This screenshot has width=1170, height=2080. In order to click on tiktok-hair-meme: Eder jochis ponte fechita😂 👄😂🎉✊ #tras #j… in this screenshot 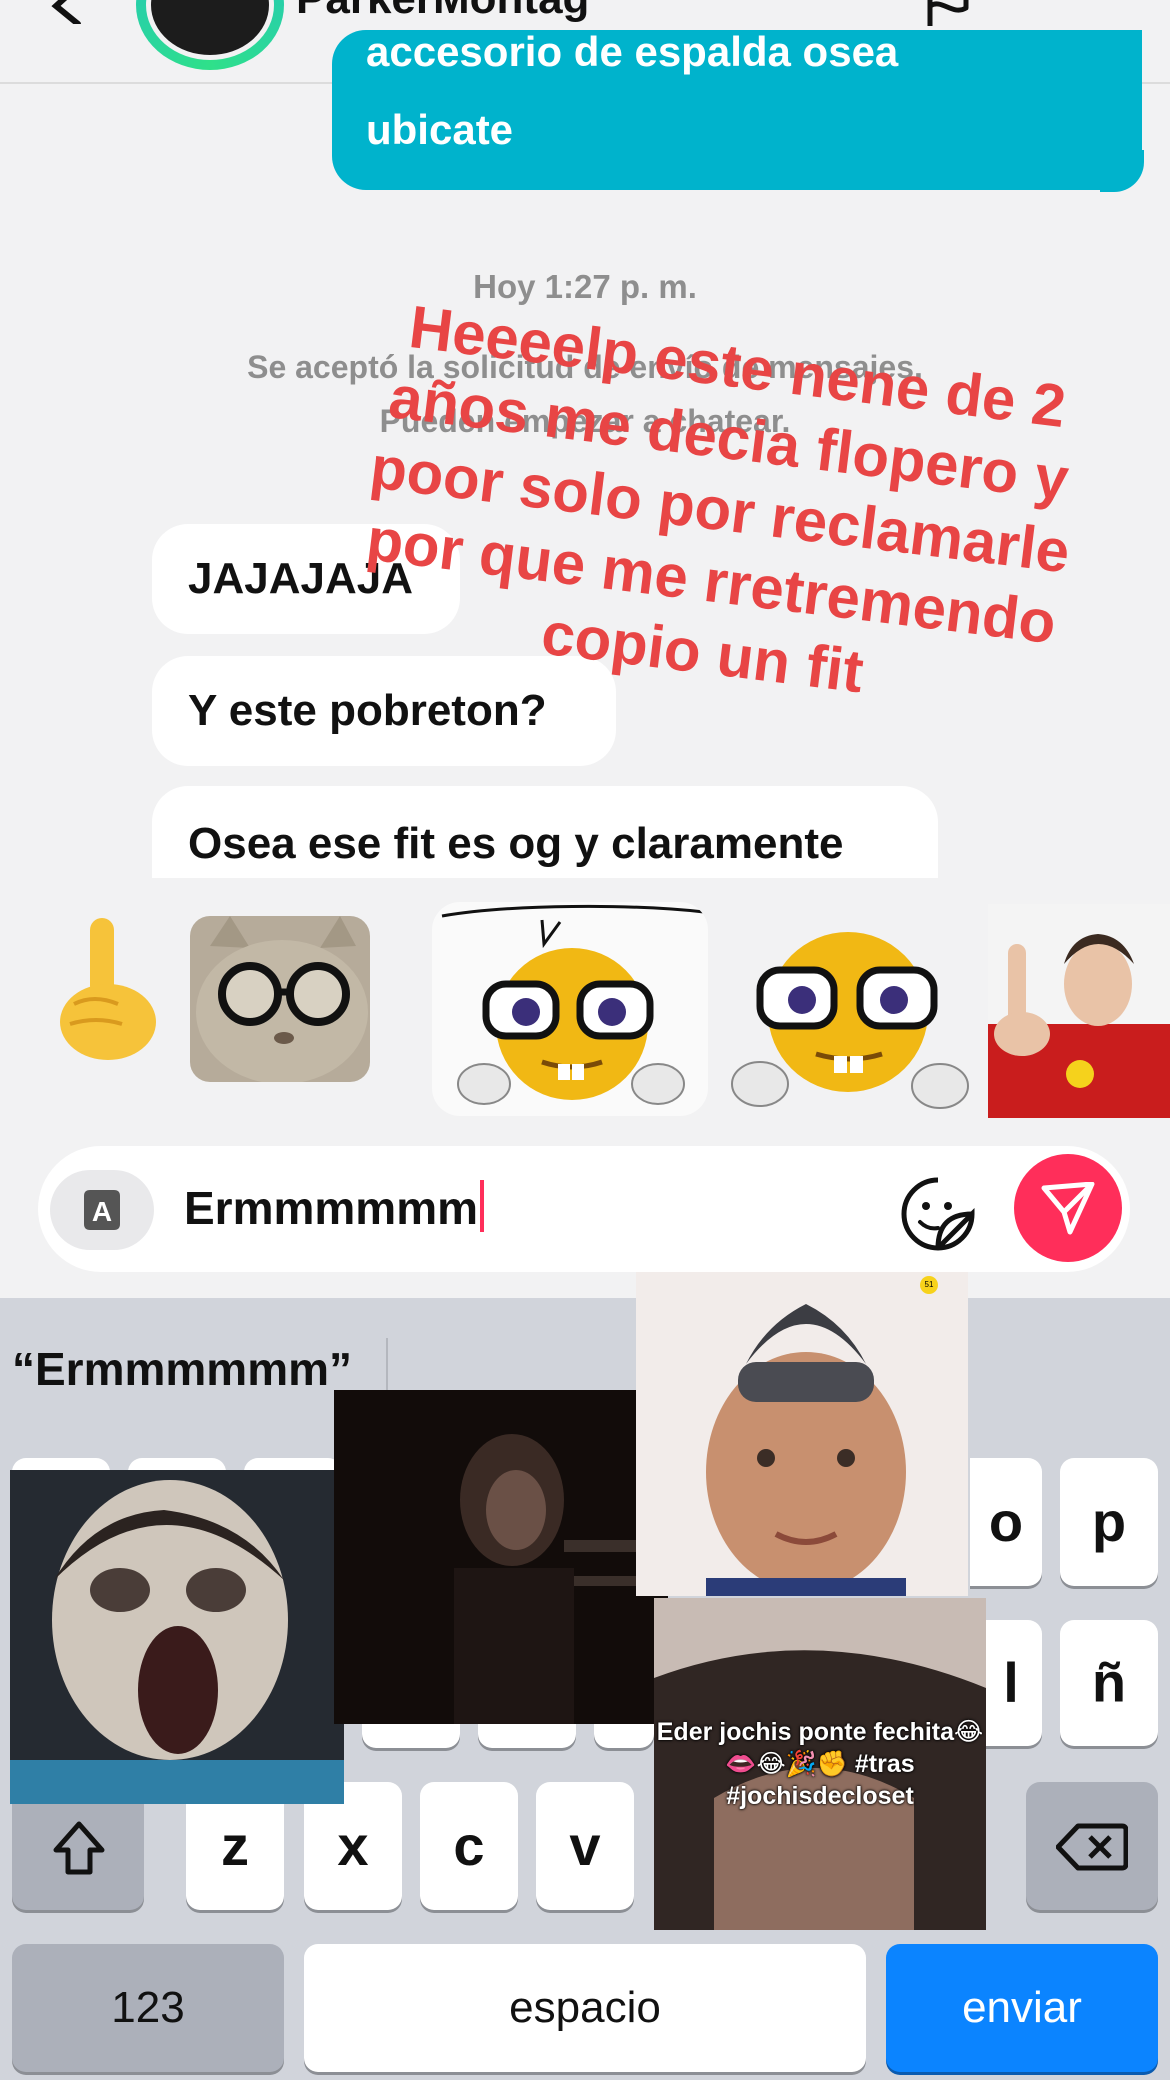, I will do `click(820, 1764)`.